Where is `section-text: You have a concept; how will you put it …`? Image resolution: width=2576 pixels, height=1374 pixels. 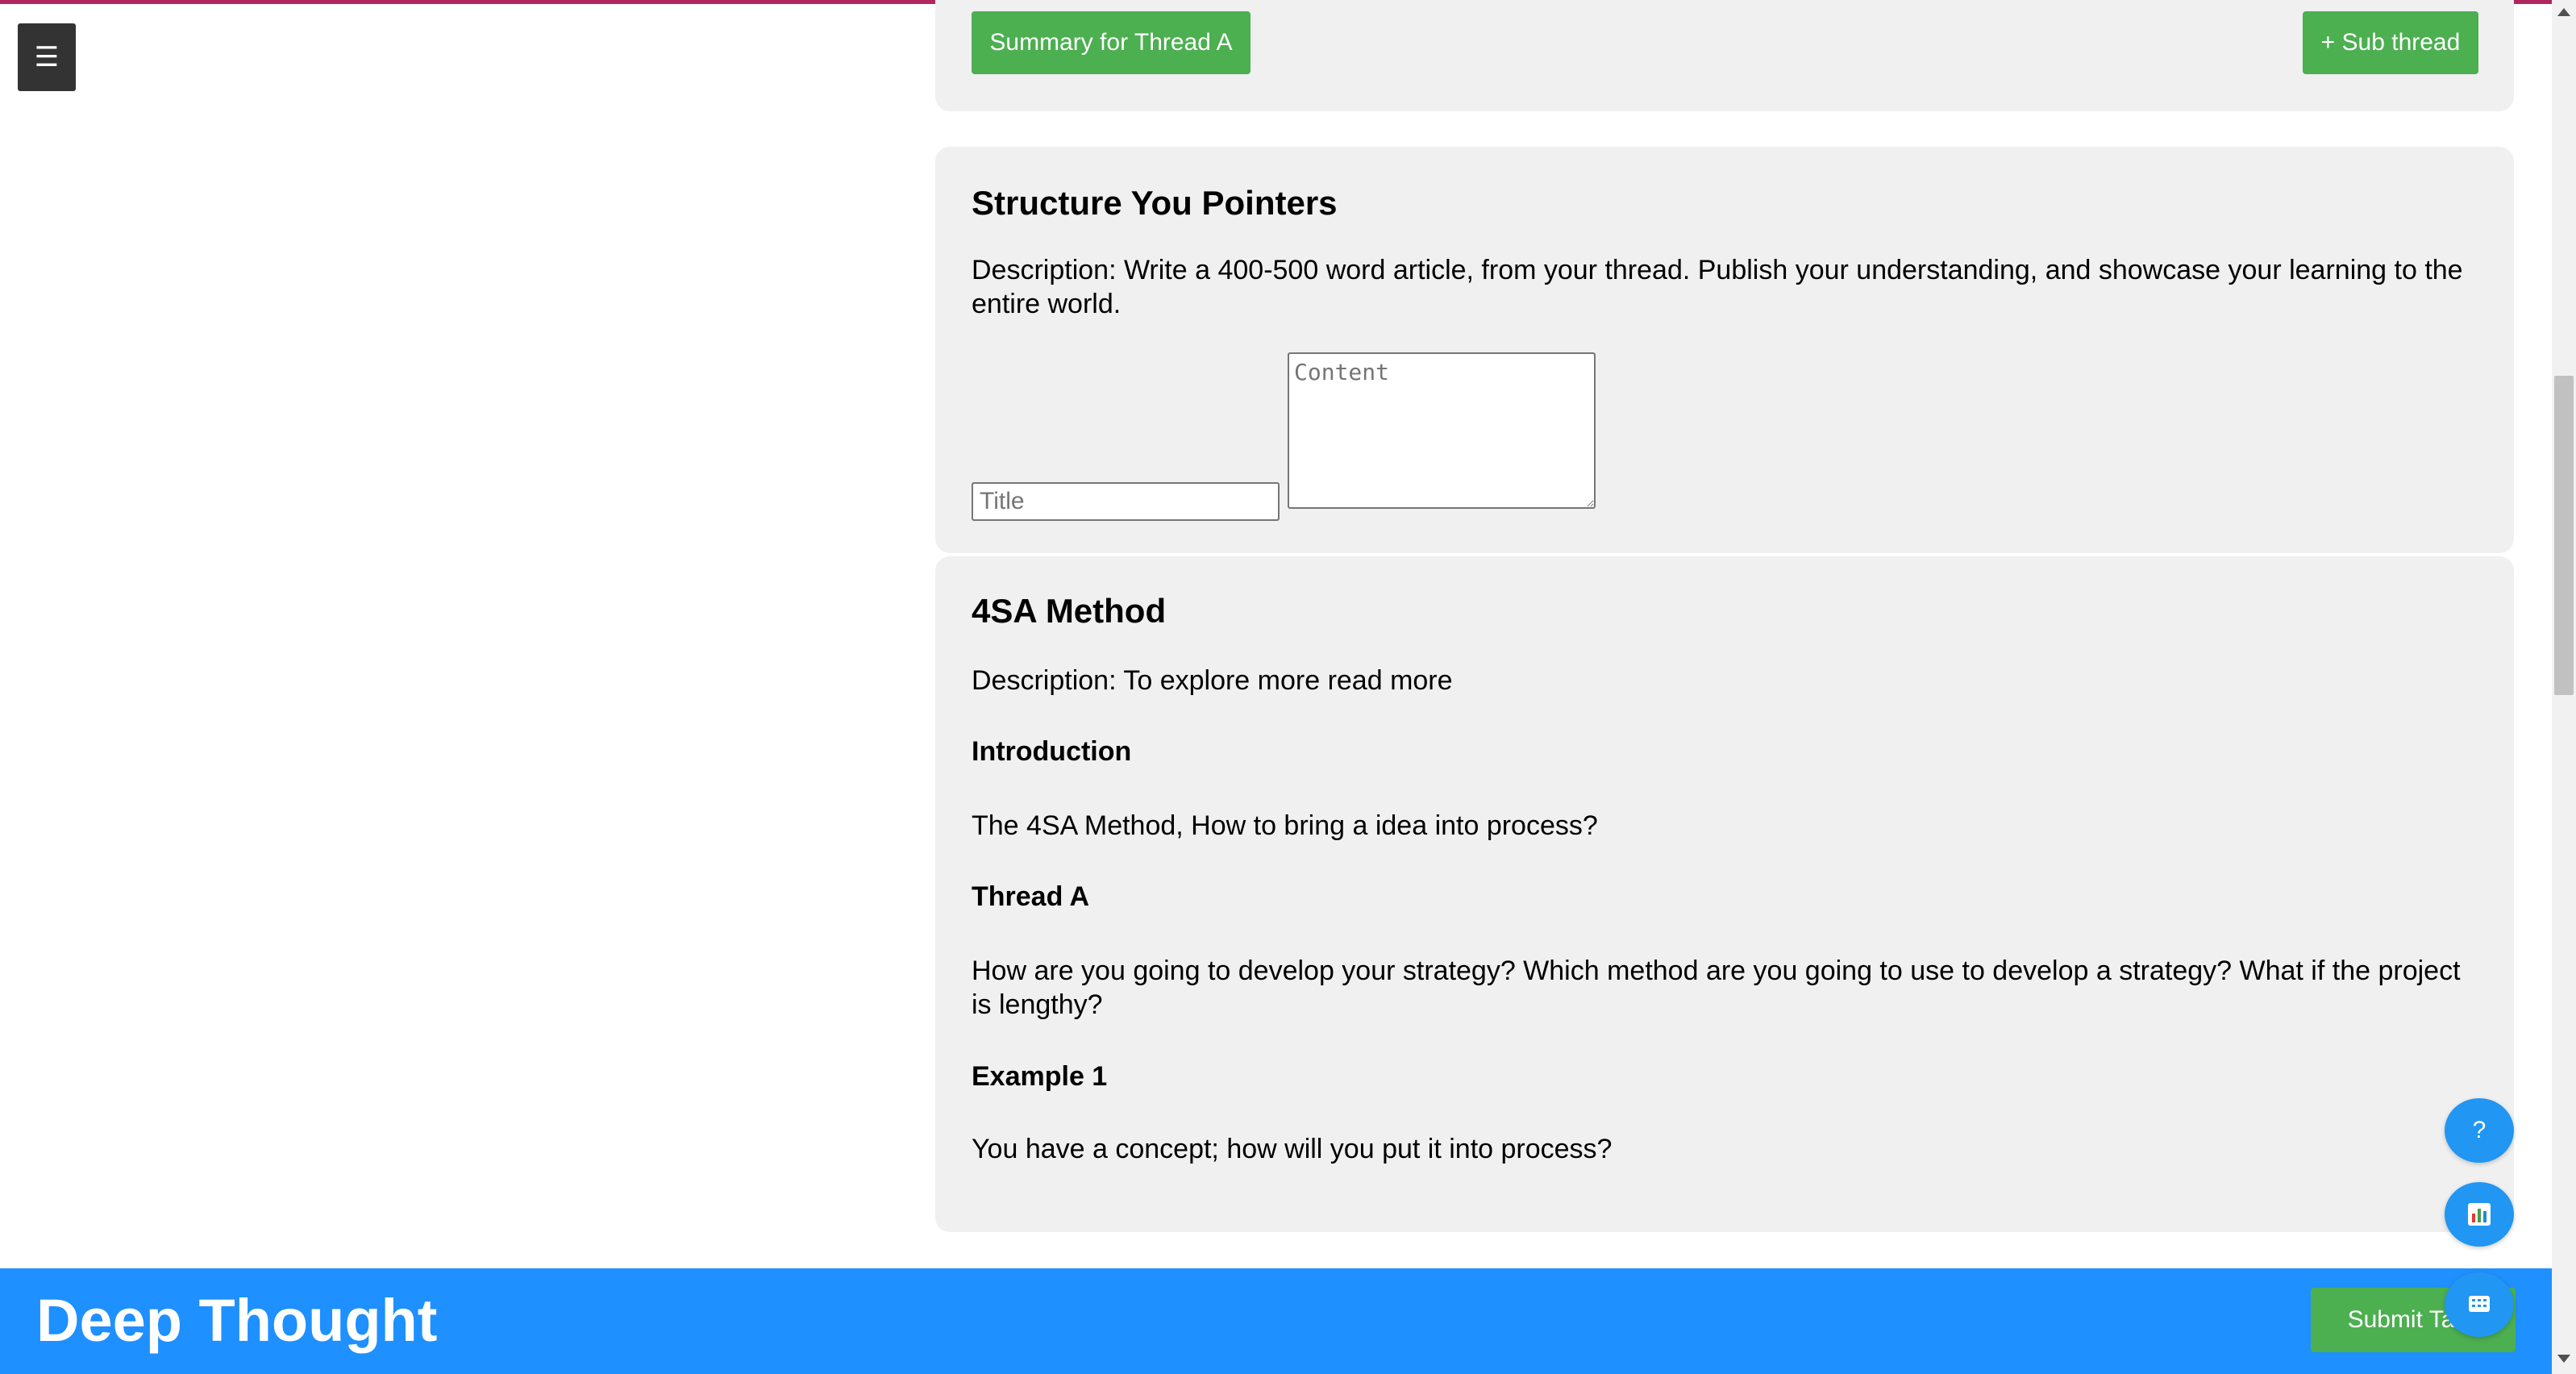 section-text: You have a concept; how will you put it … is located at coordinates (1292, 1149).